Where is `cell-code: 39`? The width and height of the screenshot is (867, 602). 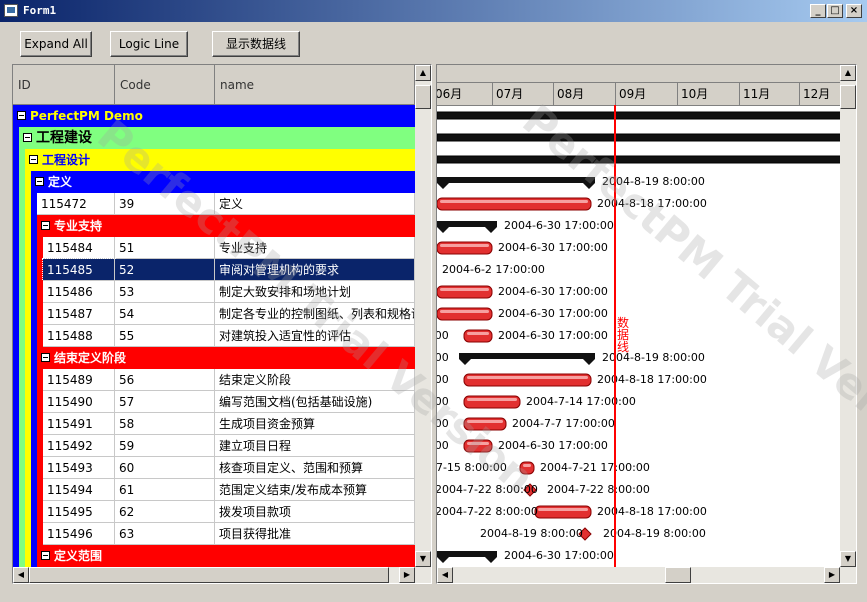
cell-code: 39 is located at coordinates (165, 204).